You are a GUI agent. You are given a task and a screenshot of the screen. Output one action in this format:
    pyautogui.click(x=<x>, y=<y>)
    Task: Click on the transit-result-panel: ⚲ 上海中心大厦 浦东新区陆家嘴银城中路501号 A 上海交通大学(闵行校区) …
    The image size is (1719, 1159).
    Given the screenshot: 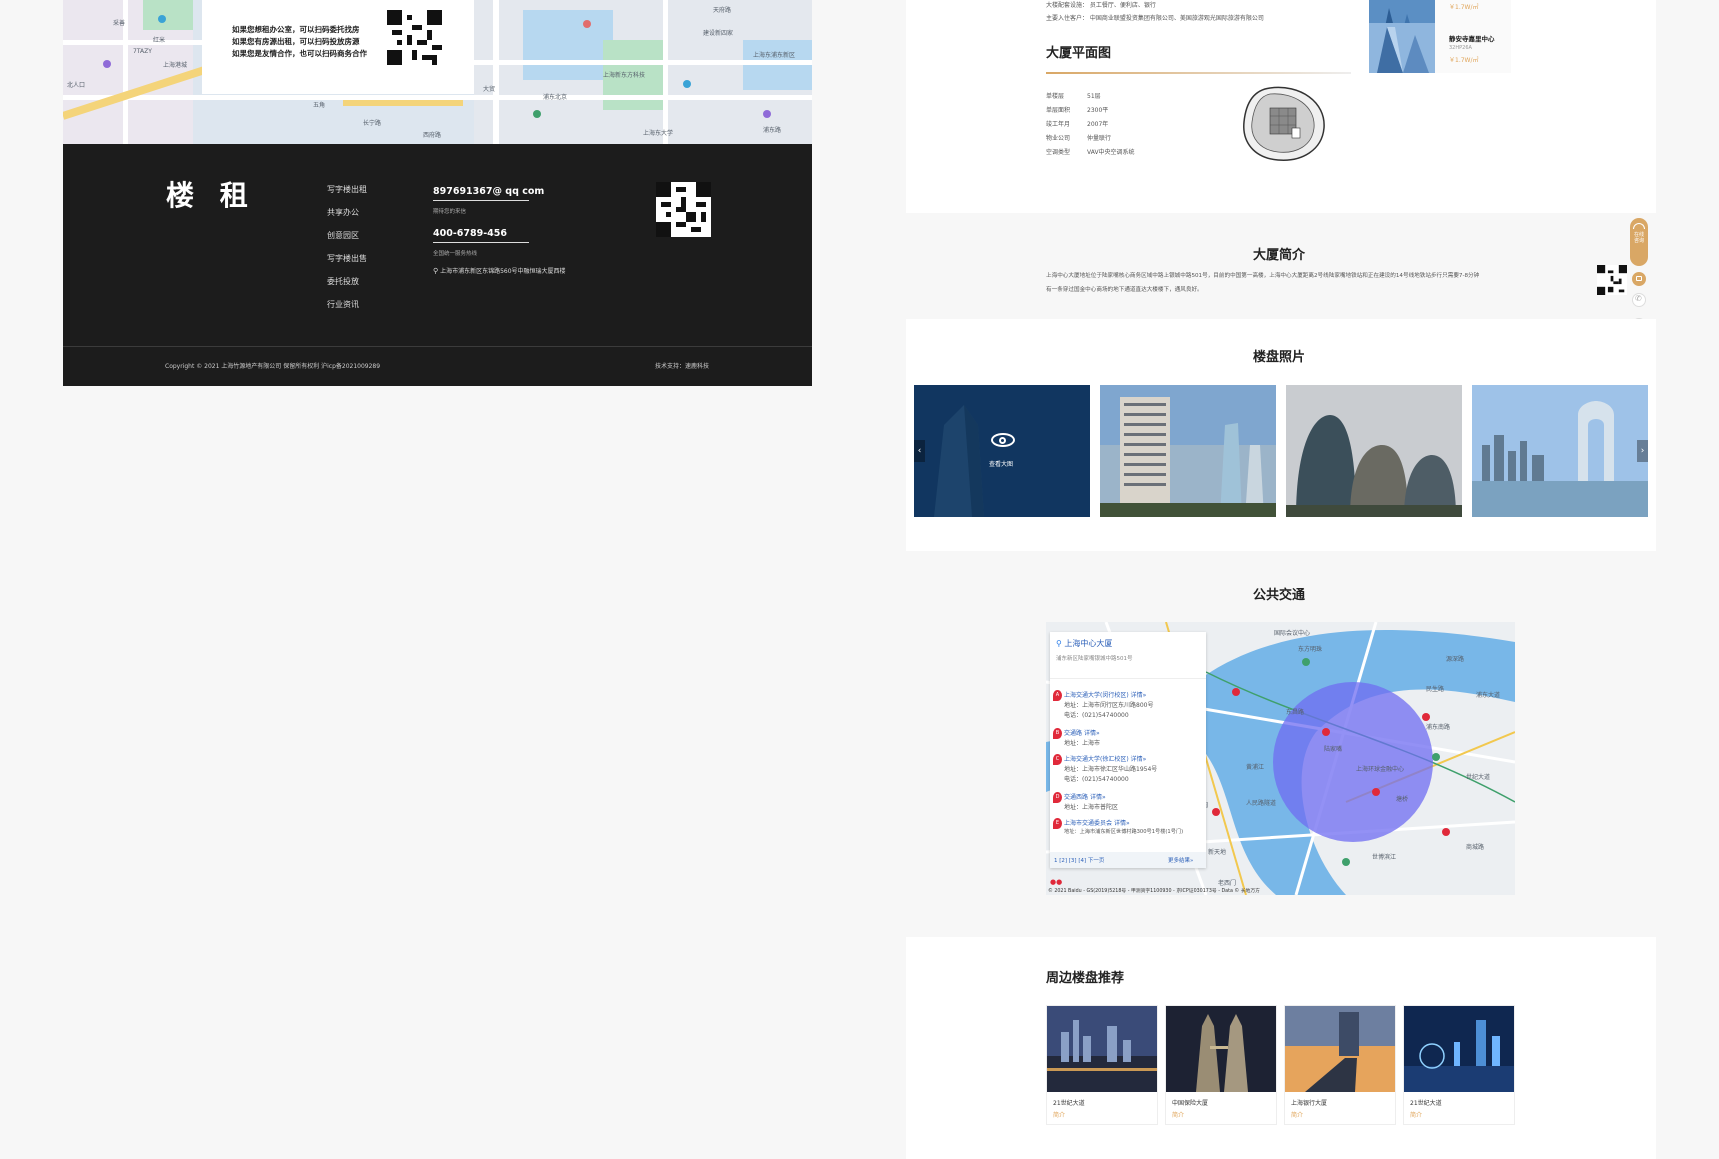 What is the action you would take?
    pyautogui.click(x=1128, y=750)
    